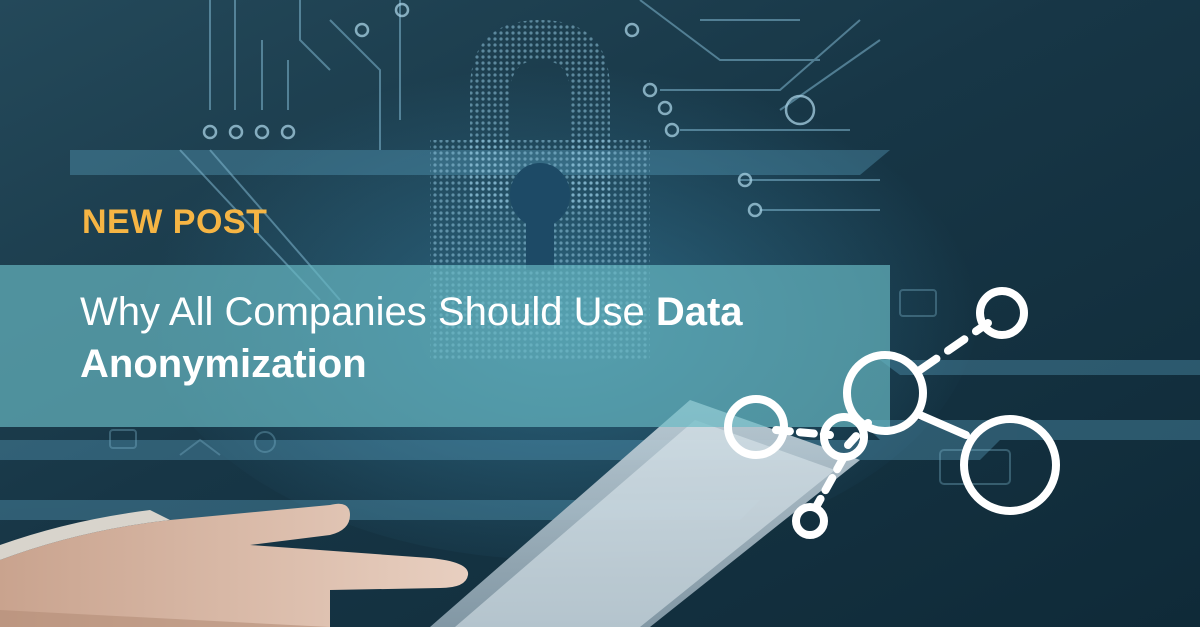 The image size is (1200, 627). What do you see at coordinates (223, 364) in the screenshot?
I see `headline-bold-text-line-2: Anonymization` at bounding box center [223, 364].